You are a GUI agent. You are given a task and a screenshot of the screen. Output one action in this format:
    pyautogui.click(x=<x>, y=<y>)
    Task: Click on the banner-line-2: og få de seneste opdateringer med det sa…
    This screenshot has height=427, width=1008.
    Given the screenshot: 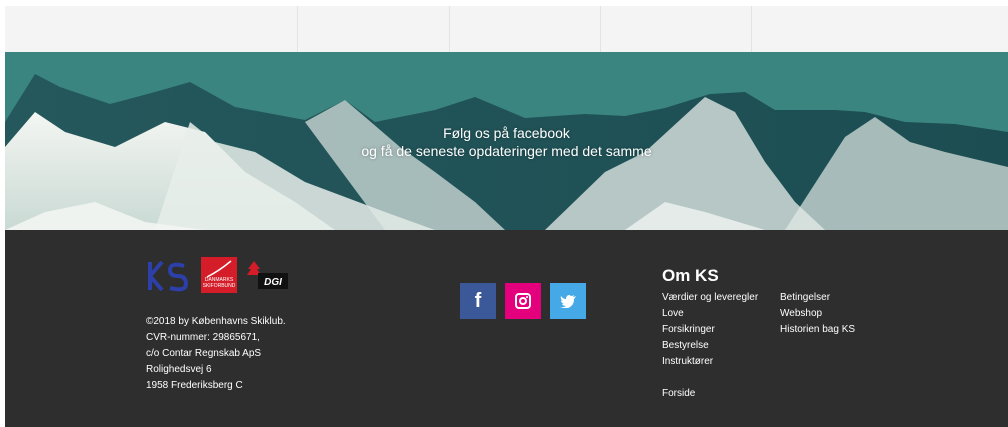 What is the action you would take?
    pyautogui.click(x=506, y=151)
    